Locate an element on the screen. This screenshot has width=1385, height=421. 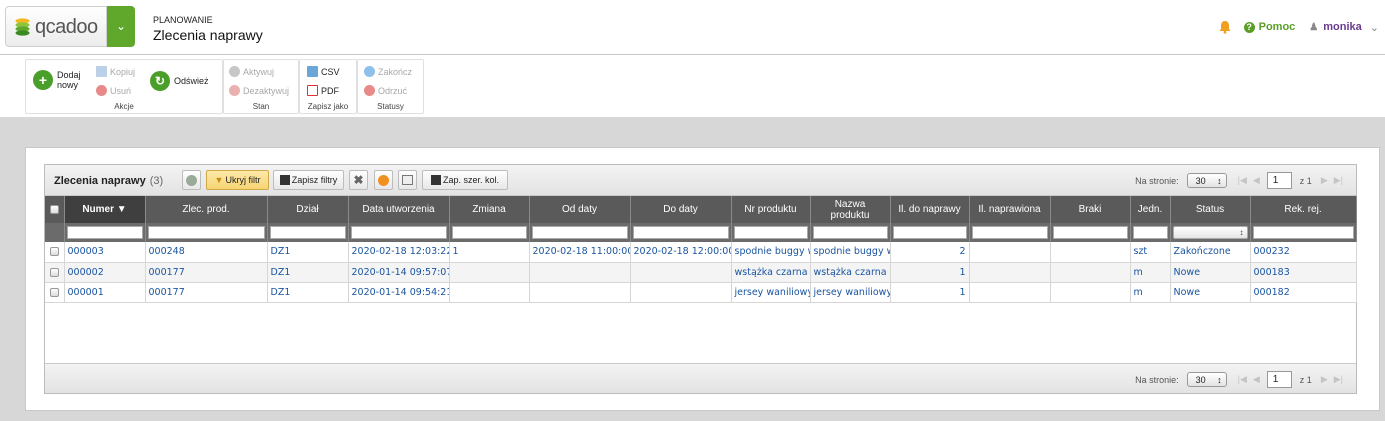
column-header: Nazwa produktu is located at coordinates (850, 209).